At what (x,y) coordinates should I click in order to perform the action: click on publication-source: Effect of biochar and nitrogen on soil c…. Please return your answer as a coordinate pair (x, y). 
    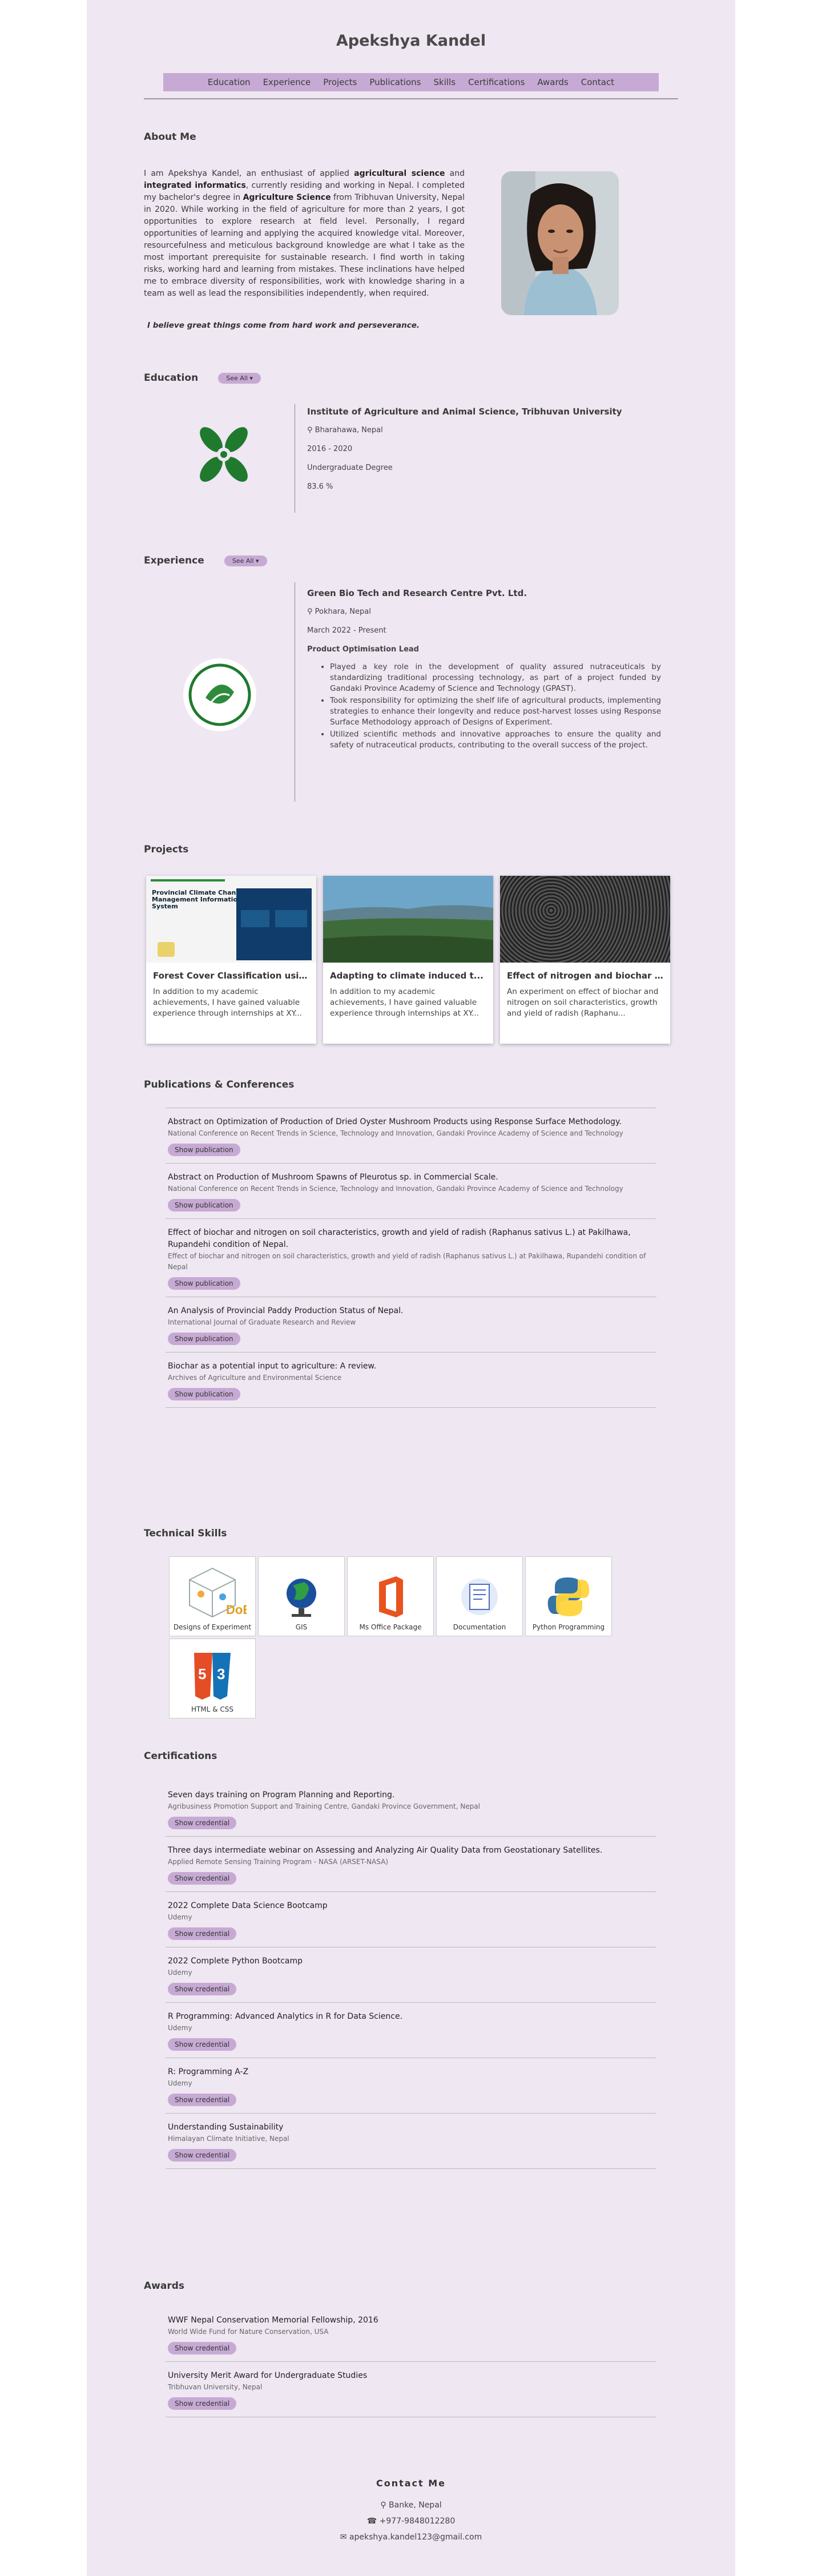
    Looking at the image, I should click on (407, 1261).